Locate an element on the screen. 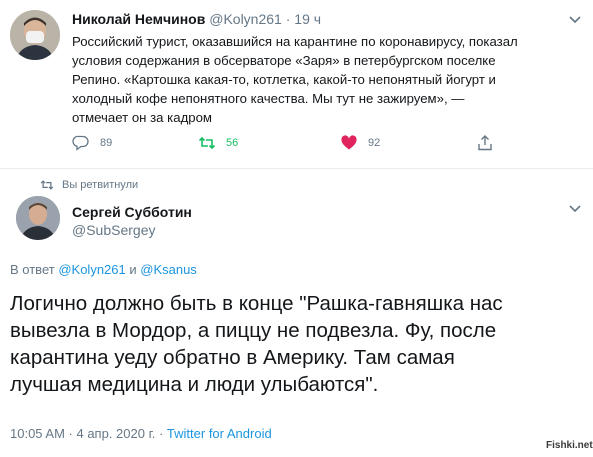 The height and width of the screenshot is (457, 593). tweet-actions: 89 56 92 is located at coordinates (312, 145).